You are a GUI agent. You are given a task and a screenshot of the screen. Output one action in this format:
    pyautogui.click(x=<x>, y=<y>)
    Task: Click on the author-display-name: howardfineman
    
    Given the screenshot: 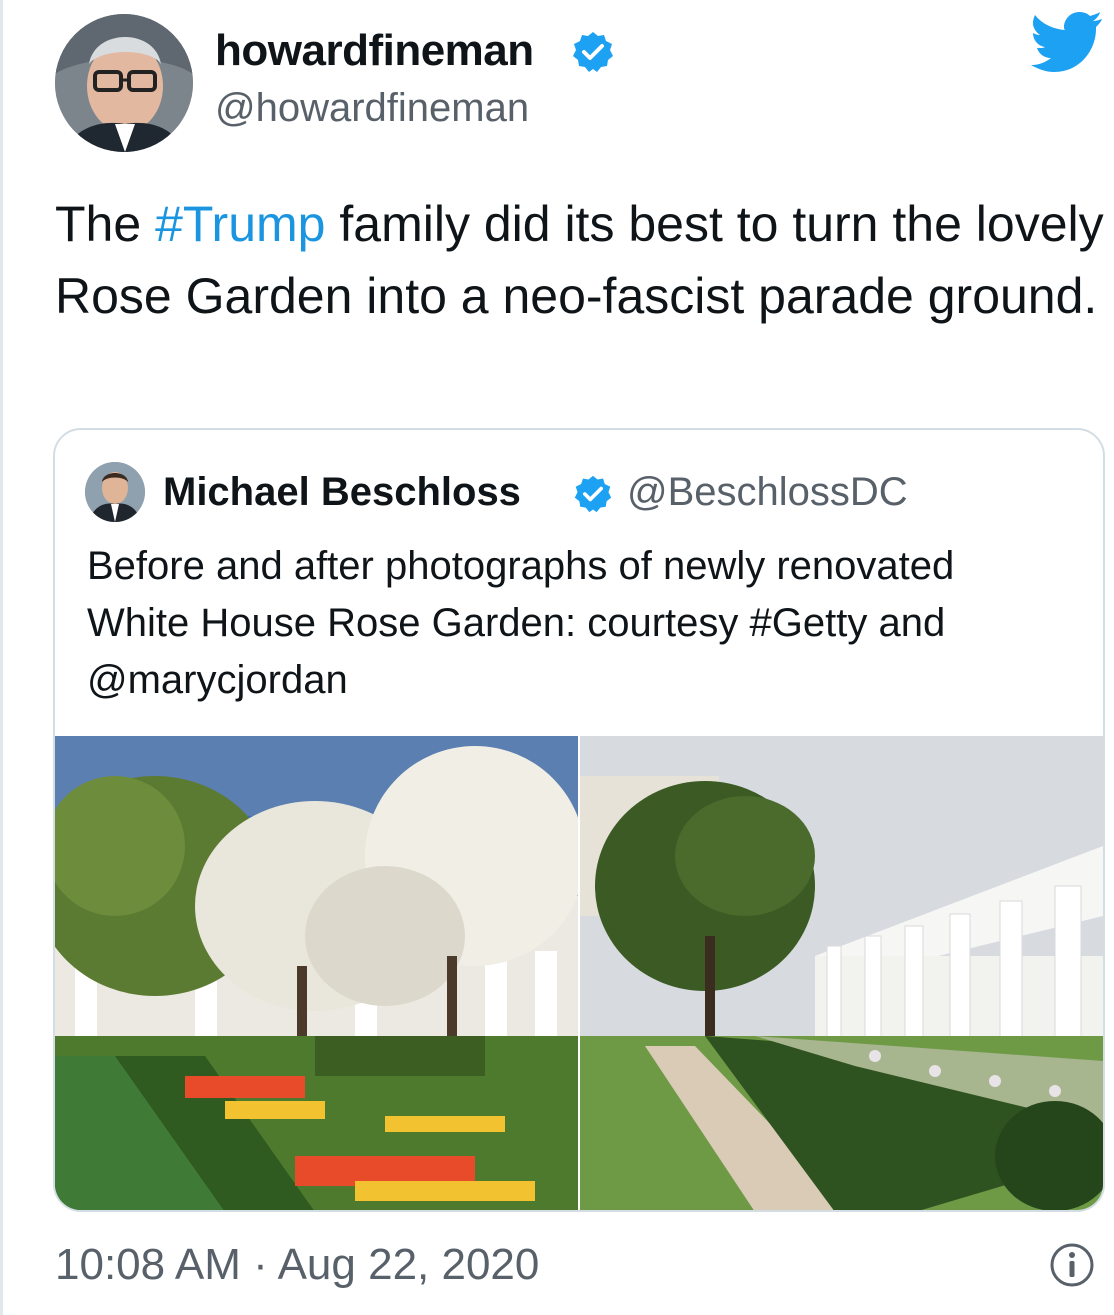 What is the action you would take?
    pyautogui.click(x=374, y=51)
    